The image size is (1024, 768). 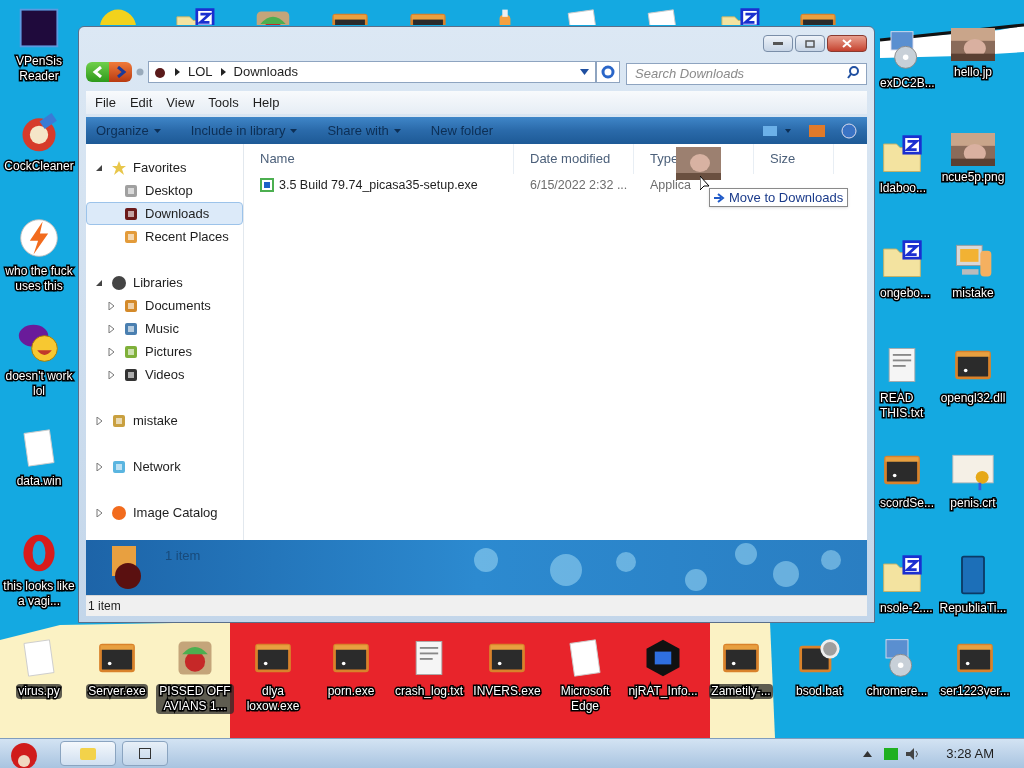 I want to click on folder-icon, so click(x=88, y=753).